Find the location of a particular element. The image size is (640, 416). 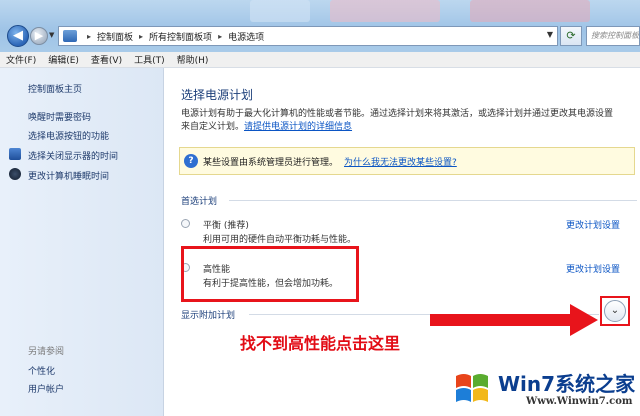

menu-tools: 工具(T) is located at coordinates (149, 59).